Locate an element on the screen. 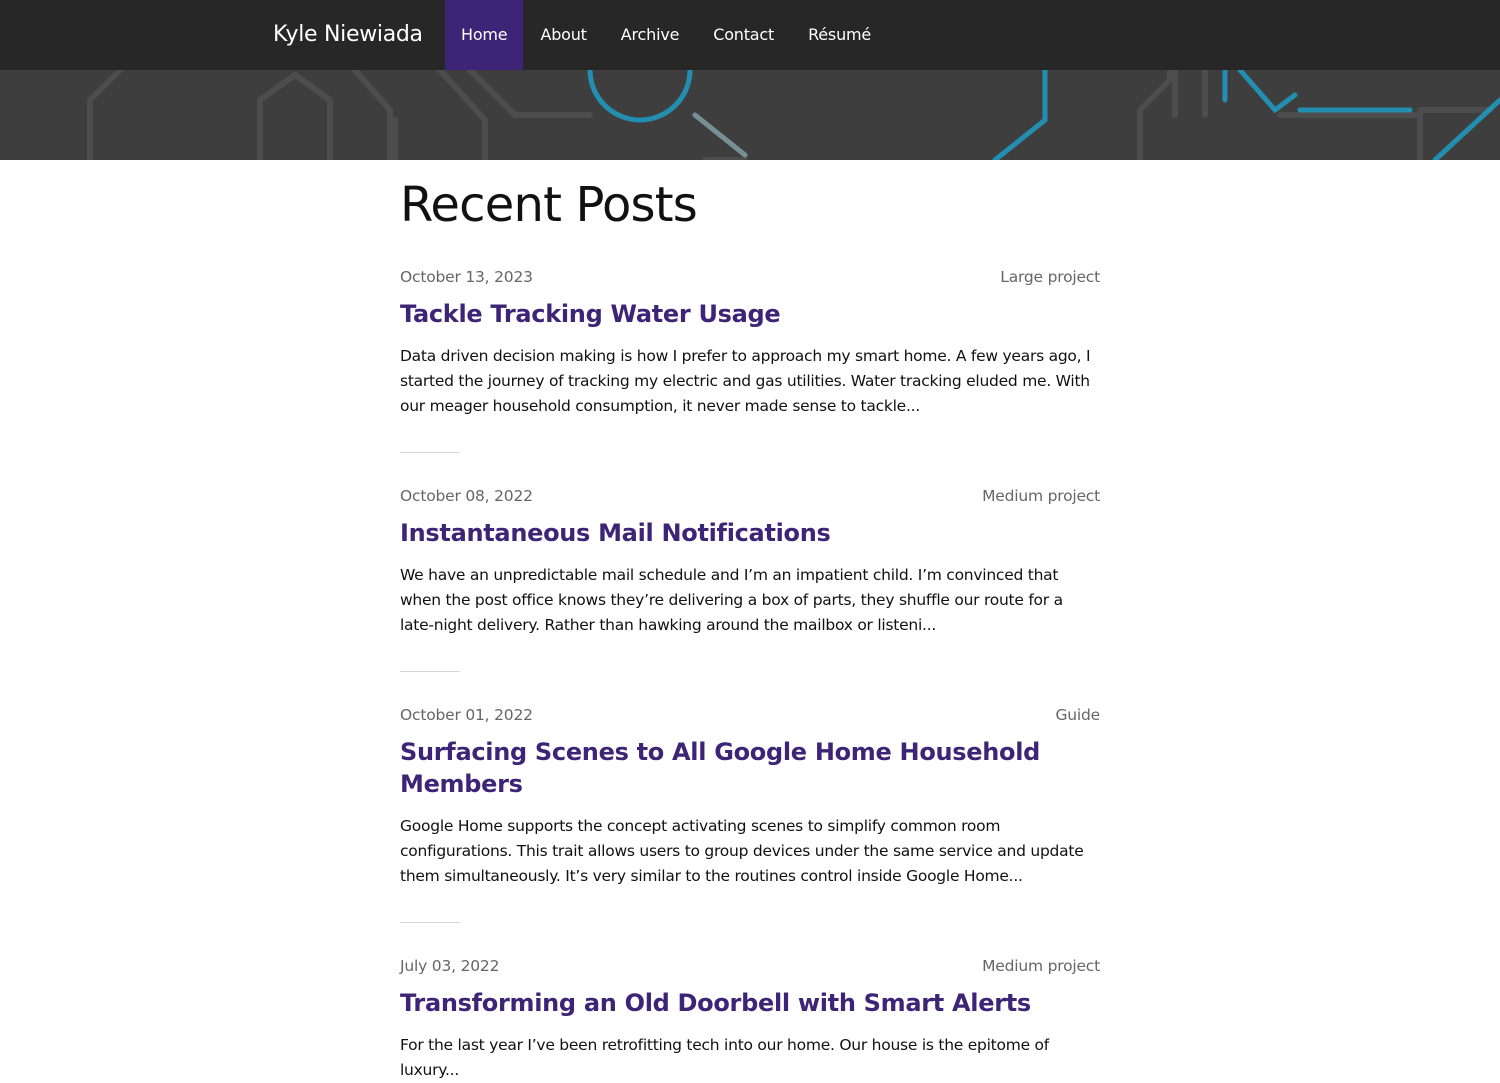  post-meta: October 08, 2022 Medium project is located at coordinates (750, 498).